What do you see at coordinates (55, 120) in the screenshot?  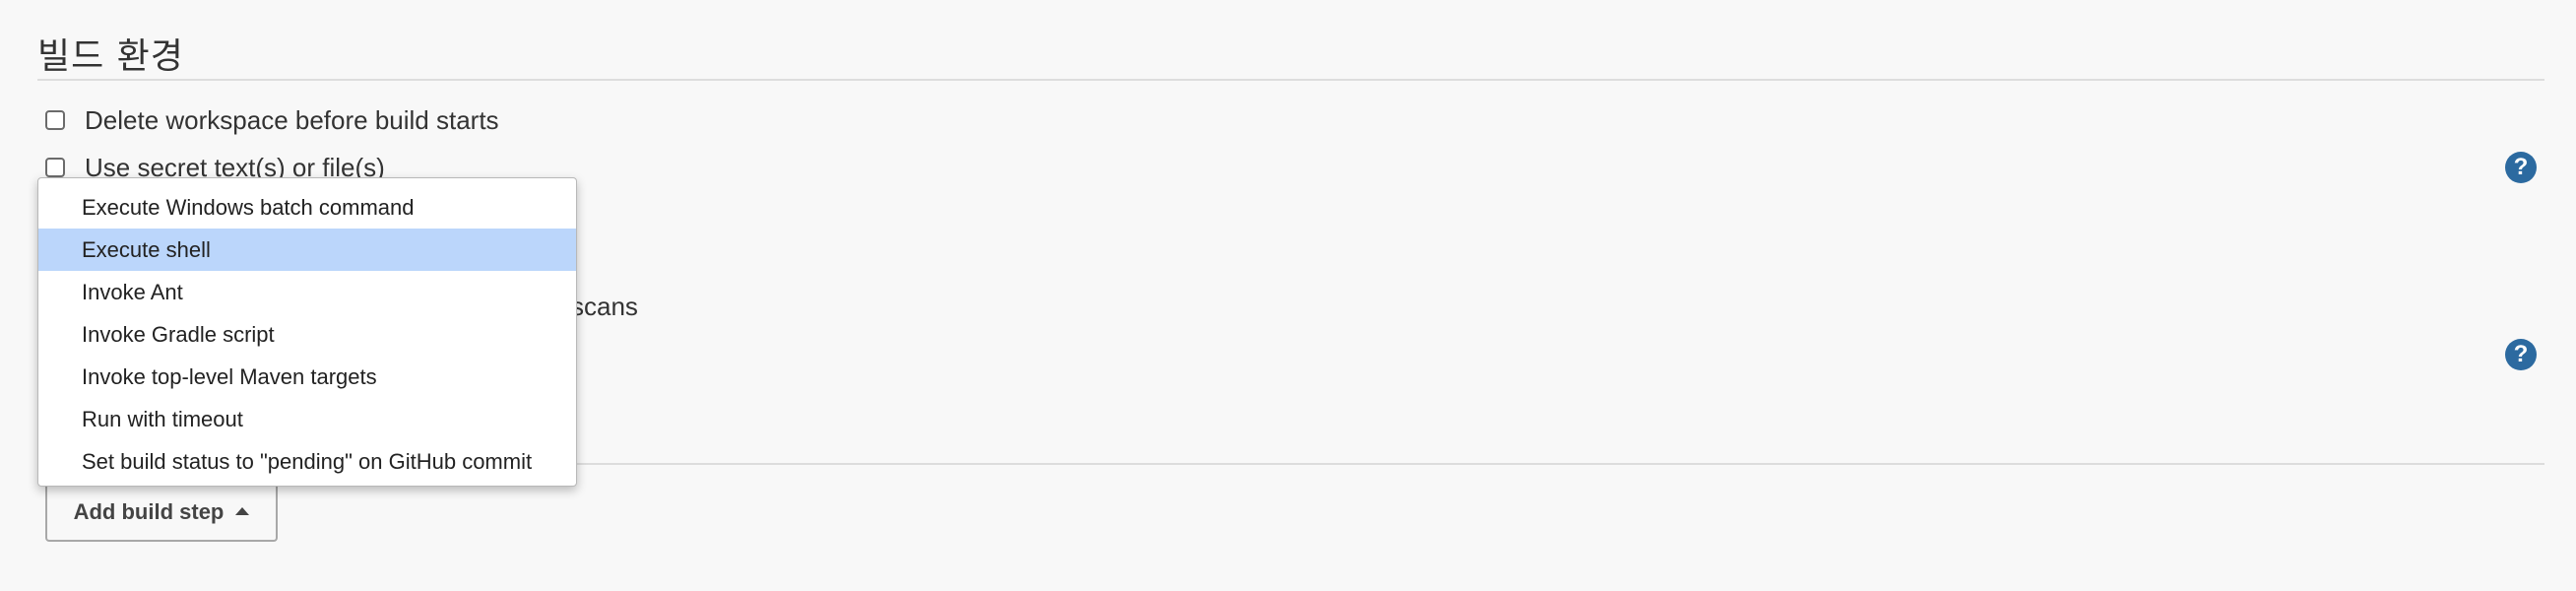 I see `delete-workspace-checkbox` at bounding box center [55, 120].